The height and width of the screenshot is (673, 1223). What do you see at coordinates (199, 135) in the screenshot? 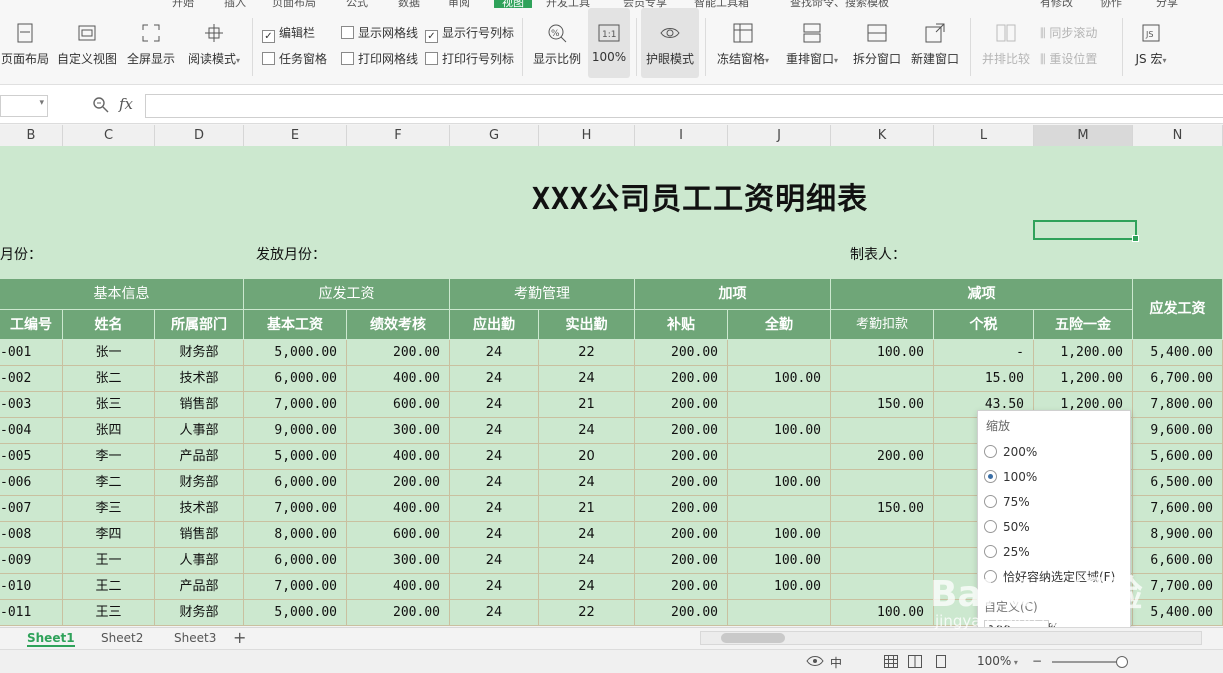
I see `column-header-D: D` at bounding box center [199, 135].